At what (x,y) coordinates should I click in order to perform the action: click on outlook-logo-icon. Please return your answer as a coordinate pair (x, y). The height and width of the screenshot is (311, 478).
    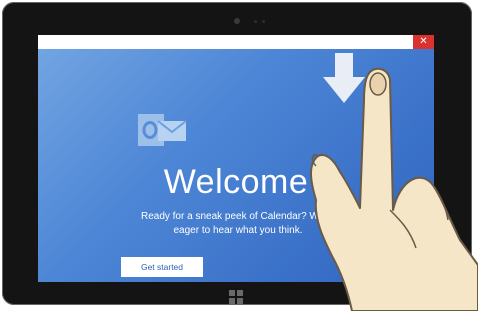
    Looking at the image, I should click on (162, 130).